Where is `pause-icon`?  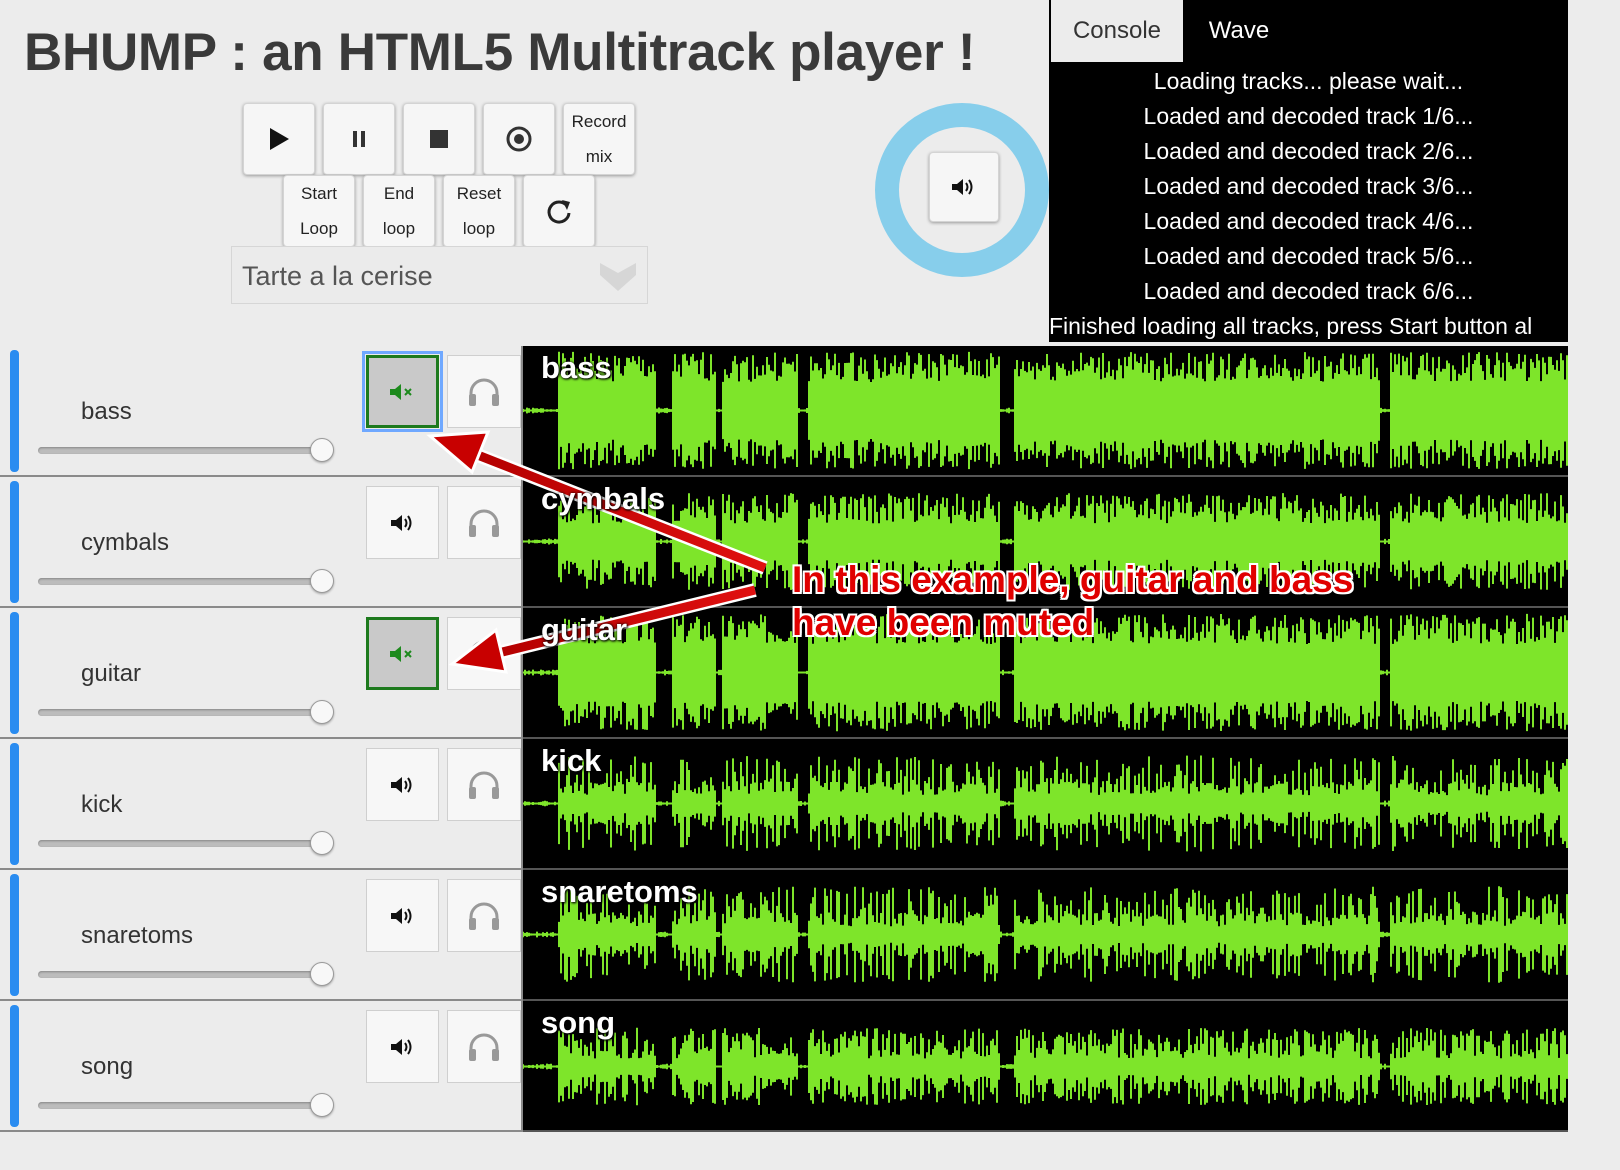
pause-icon is located at coordinates (359, 139).